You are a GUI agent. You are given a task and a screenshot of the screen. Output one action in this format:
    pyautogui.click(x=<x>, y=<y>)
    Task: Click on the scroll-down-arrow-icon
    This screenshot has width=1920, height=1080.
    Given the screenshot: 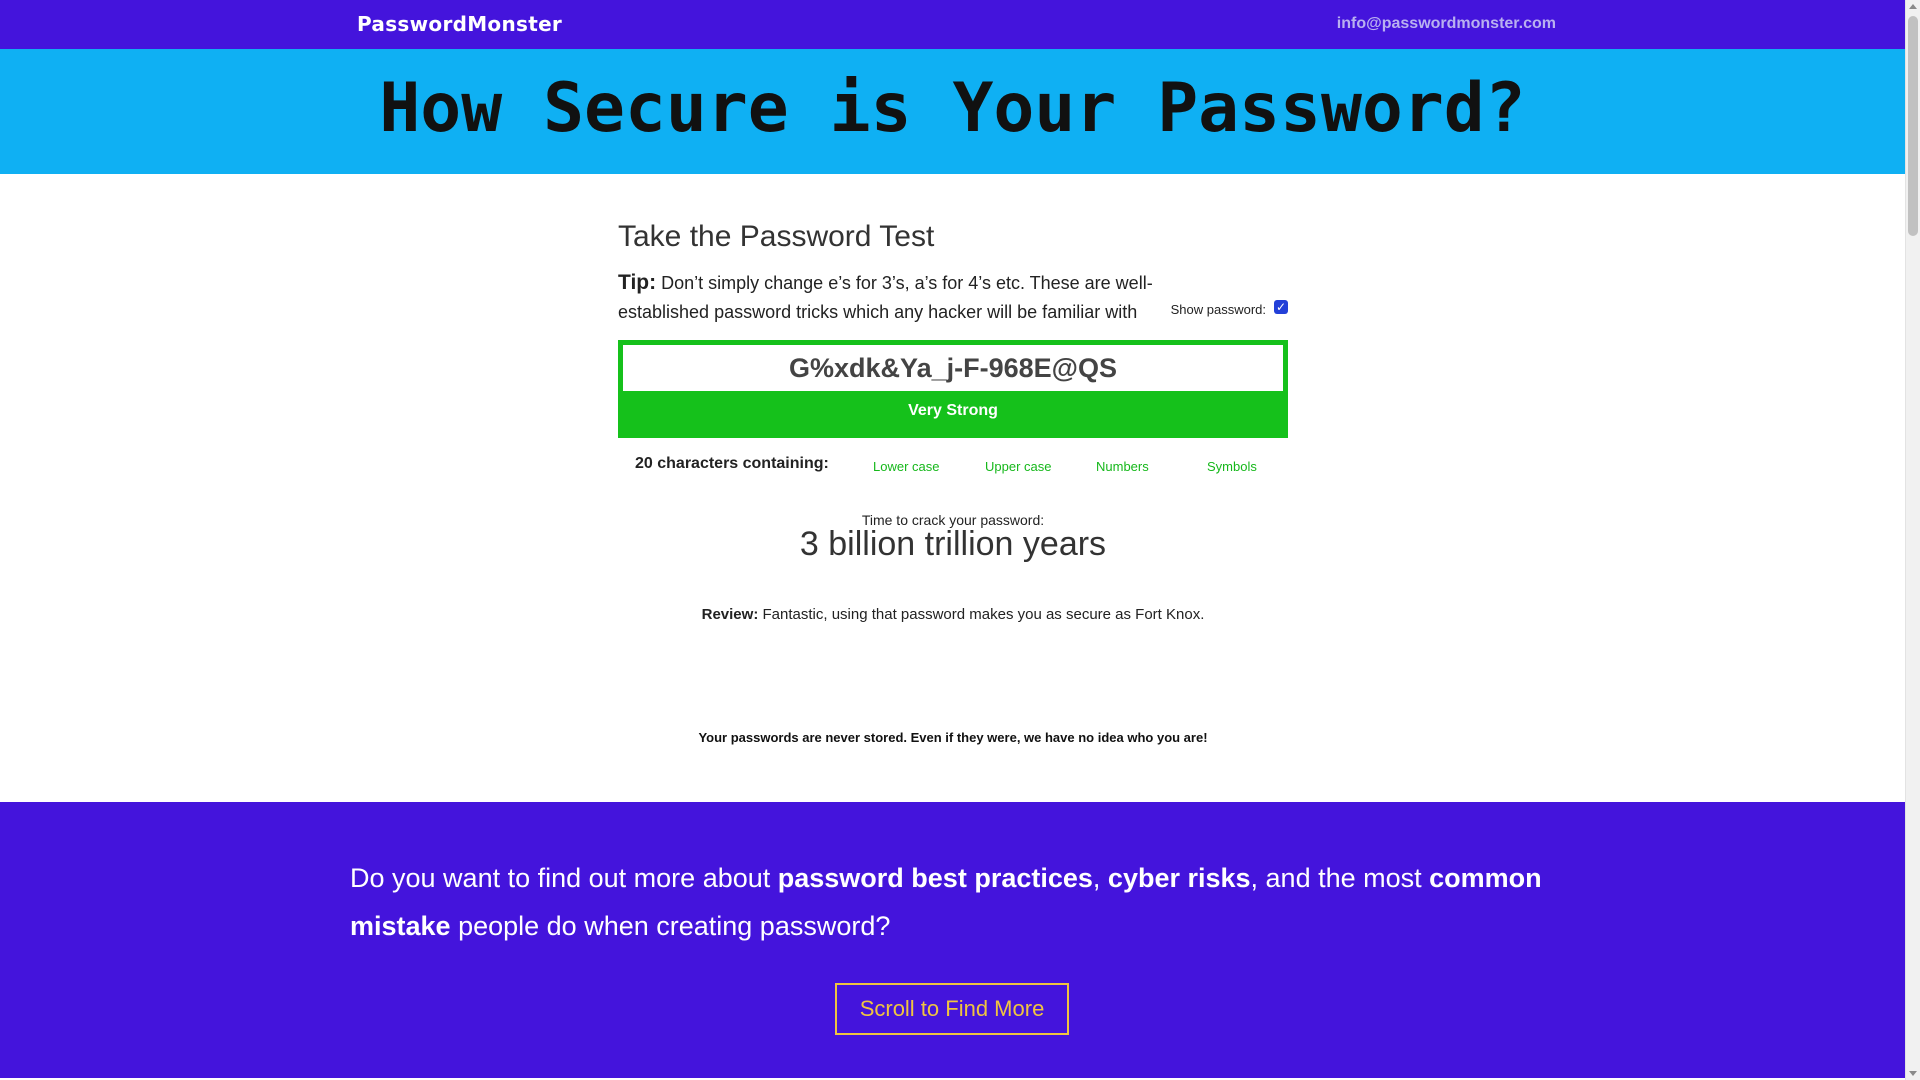 What is the action you would take?
    pyautogui.click(x=1913, y=1073)
    